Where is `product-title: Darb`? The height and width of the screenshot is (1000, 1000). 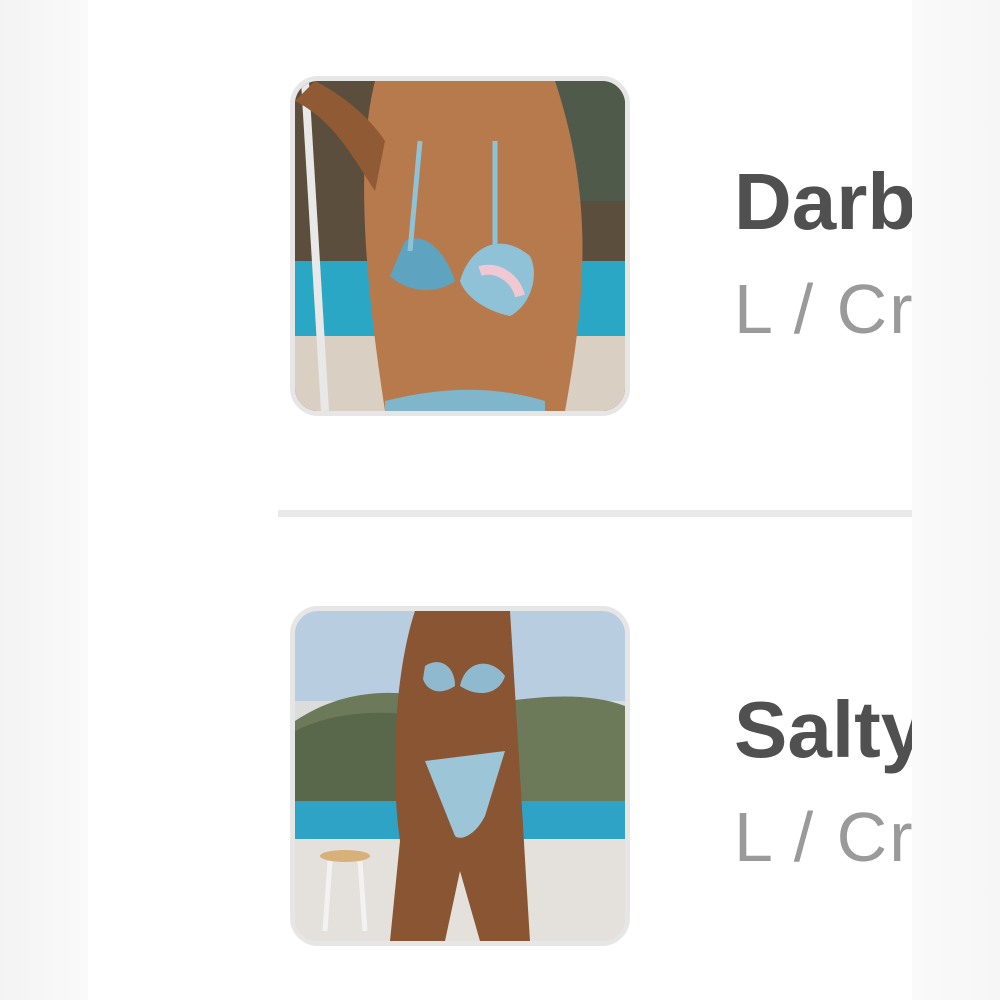
product-title: Darb is located at coordinates (823, 202).